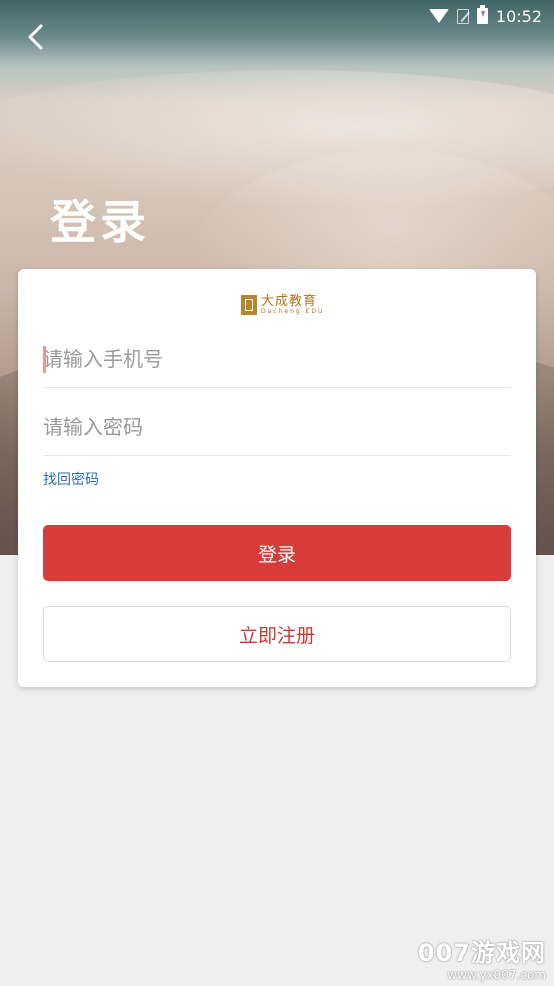  What do you see at coordinates (289, 301) in the screenshot?
I see `logo-name: 大成教育` at bounding box center [289, 301].